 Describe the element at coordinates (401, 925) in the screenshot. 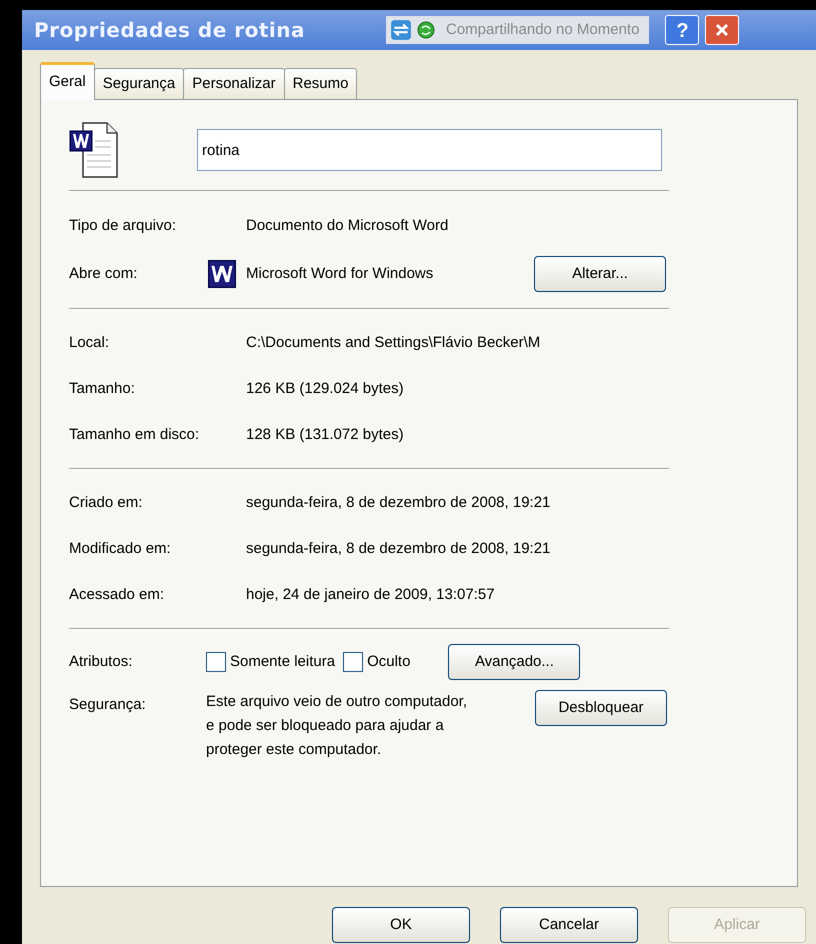

I see `dialog-button: OK` at that location.